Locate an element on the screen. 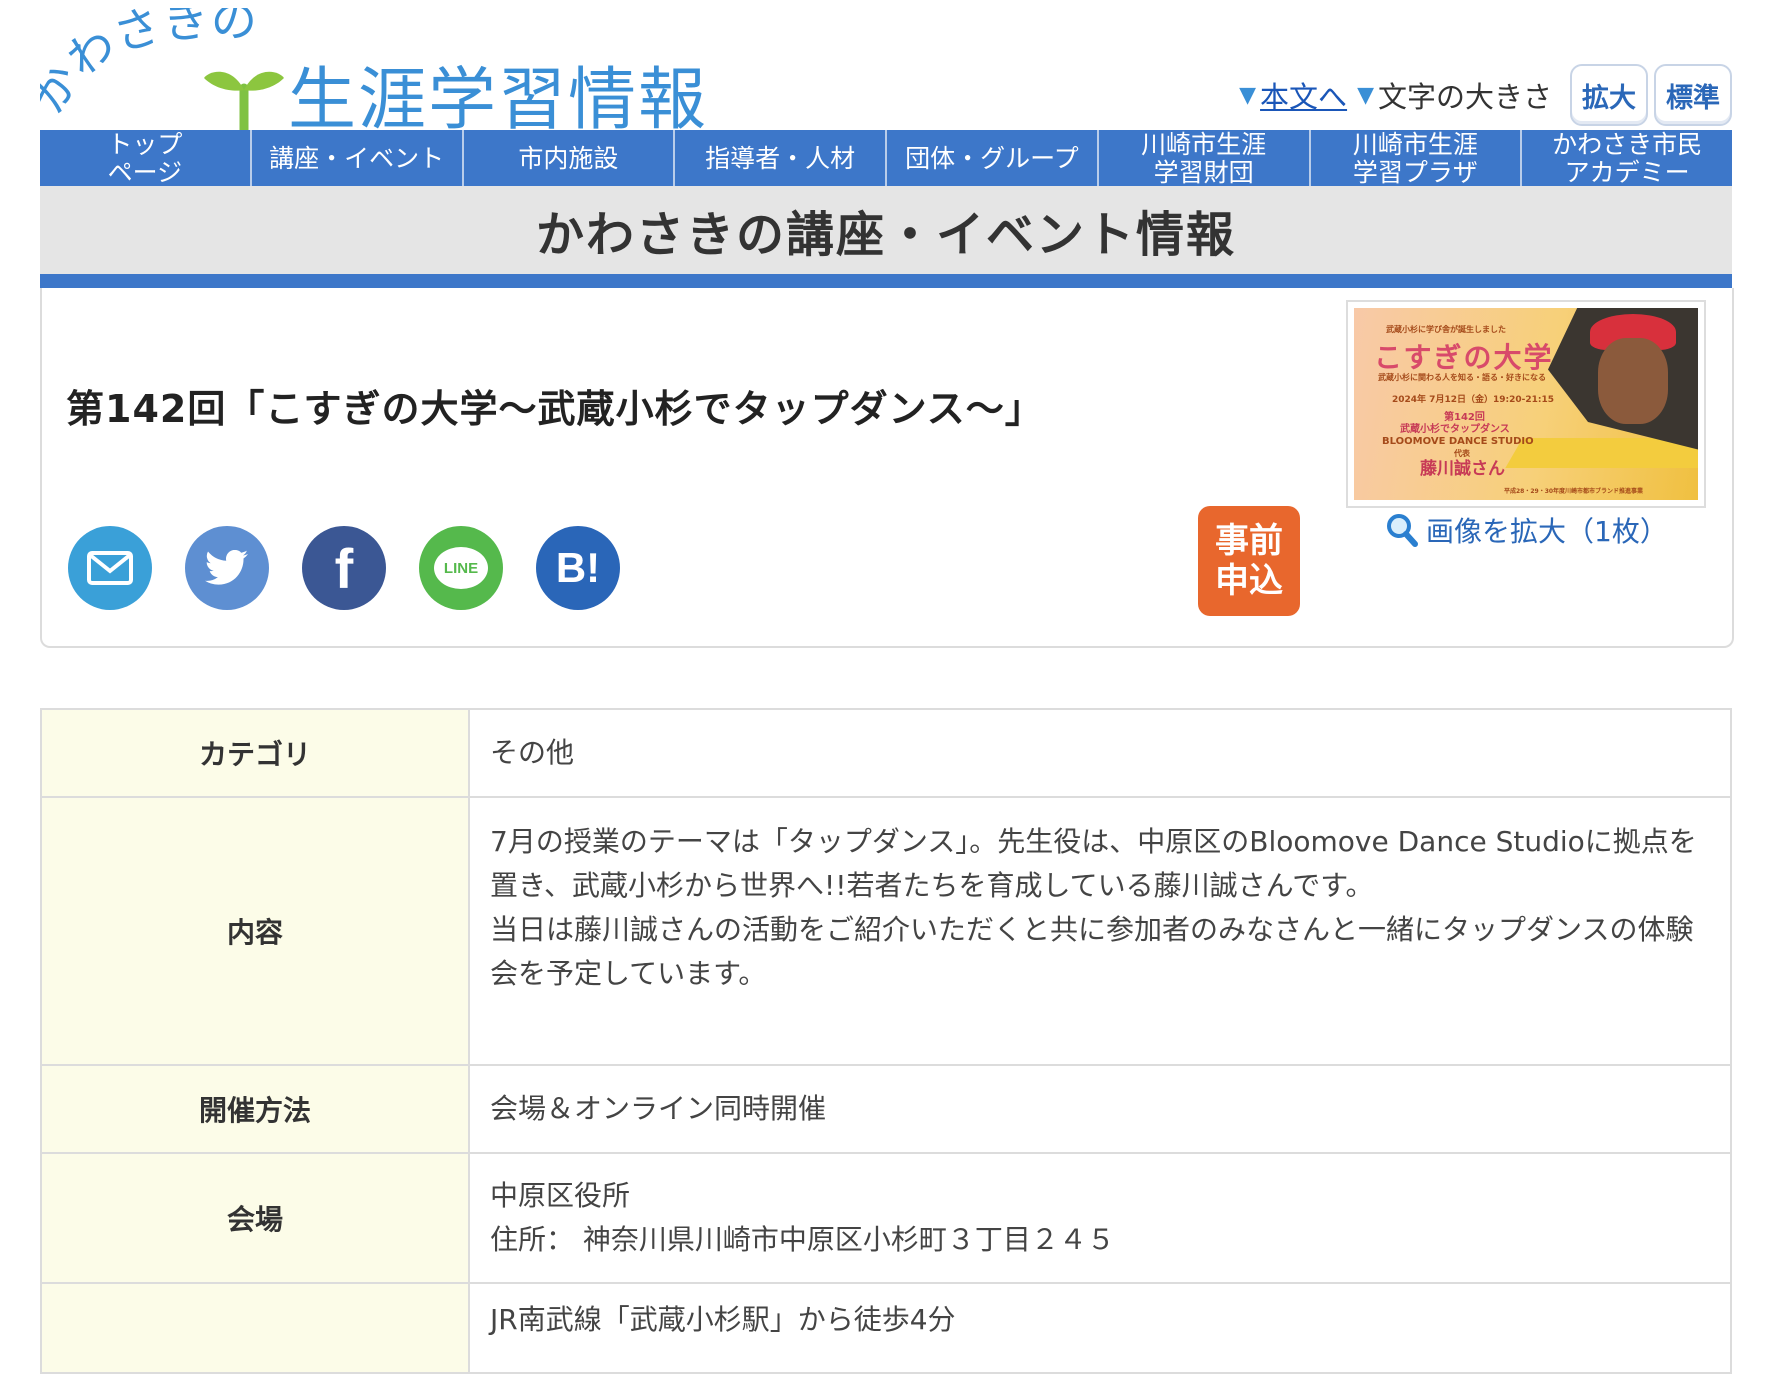 This screenshot has height=1374, width=1772. site-logo: かわさきの 生涯学習情報 is located at coordinates (373, 72).